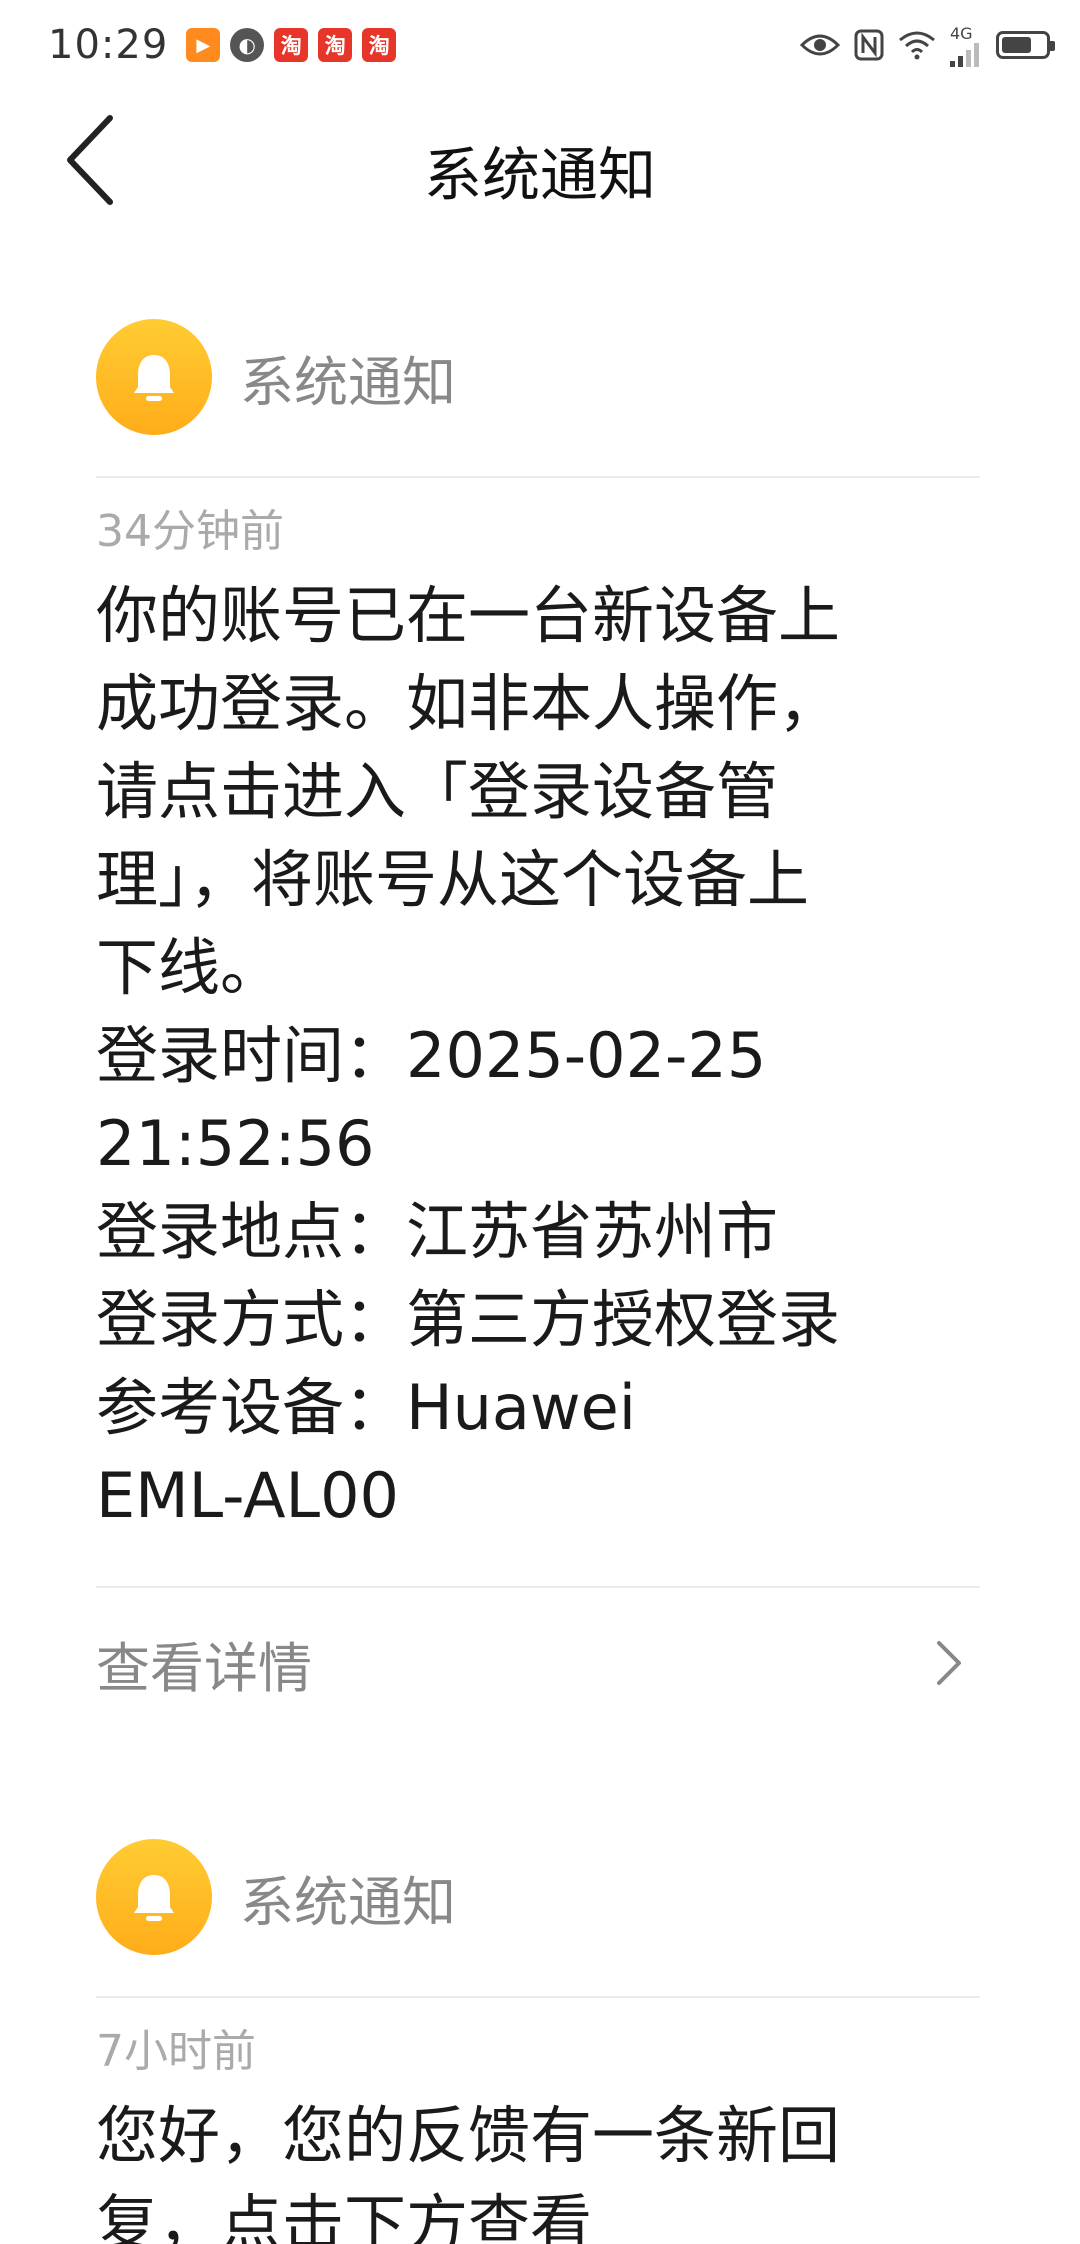 The width and height of the screenshot is (1080, 2244). What do you see at coordinates (203, 45) in the screenshot?
I see `video-app-icon: ▶` at bounding box center [203, 45].